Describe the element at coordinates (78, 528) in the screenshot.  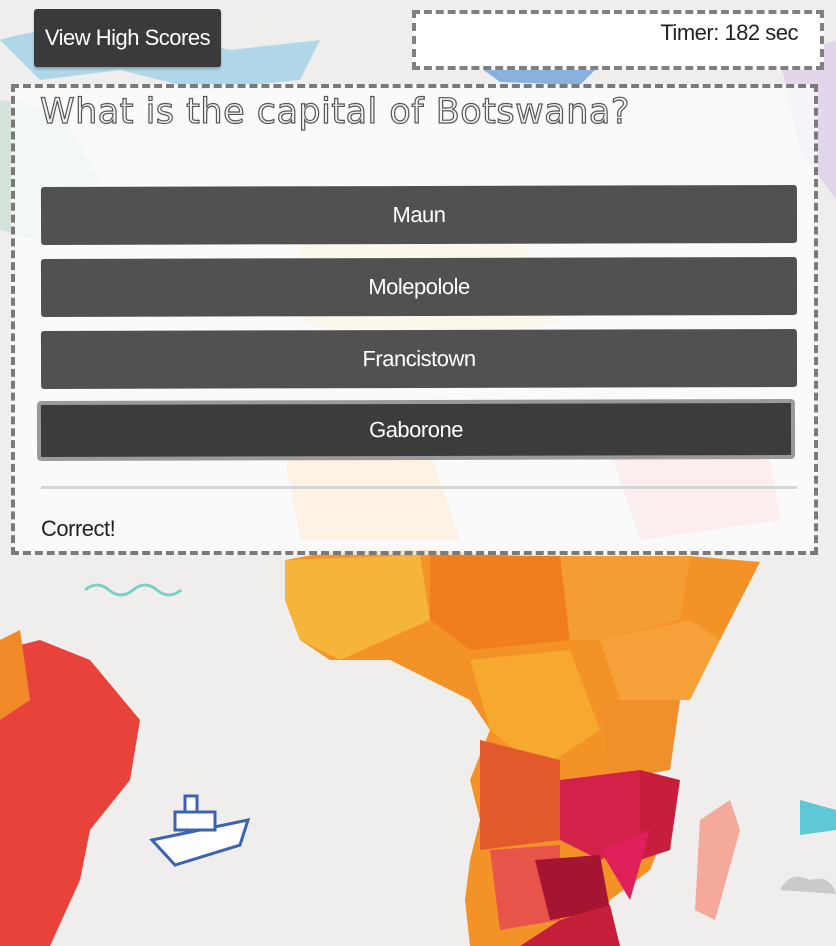
I see `feedback-text: Correct!` at that location.